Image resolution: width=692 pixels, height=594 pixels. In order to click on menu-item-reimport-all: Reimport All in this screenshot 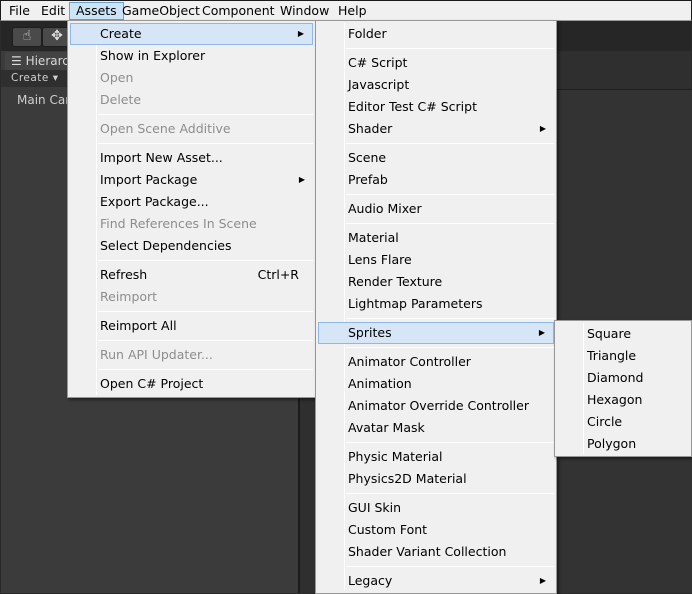, I will do `click(191, 326)`.